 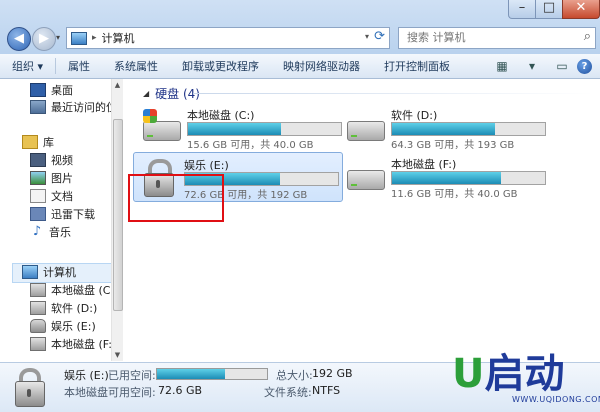 What do you see at coordinates (38, 178) in the screenshot?
I see `pictures-icon` at bounding box center [38, 178].